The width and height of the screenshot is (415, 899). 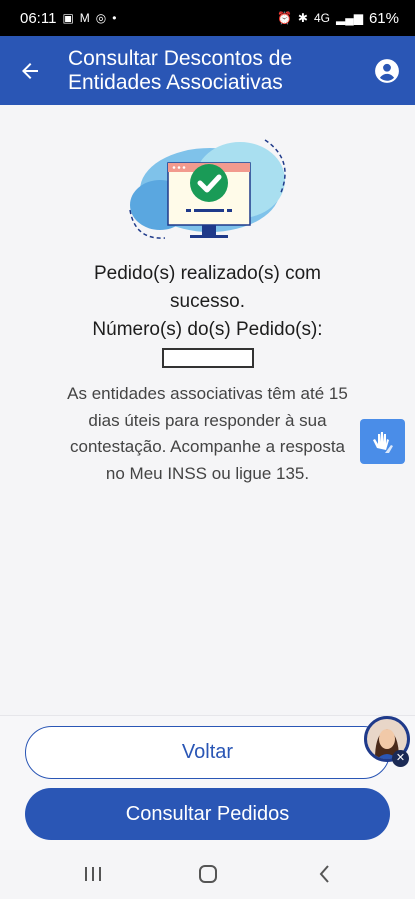 What do you see at coordinates (321, 18) in the screenshot?
I see `network-icon: 4G` at bounding box center [321, 18].